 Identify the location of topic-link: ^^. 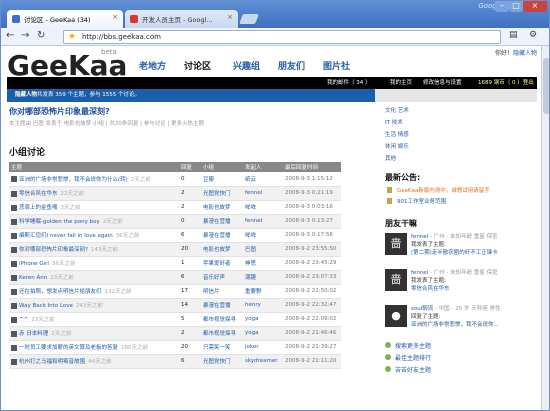
(23, 320).